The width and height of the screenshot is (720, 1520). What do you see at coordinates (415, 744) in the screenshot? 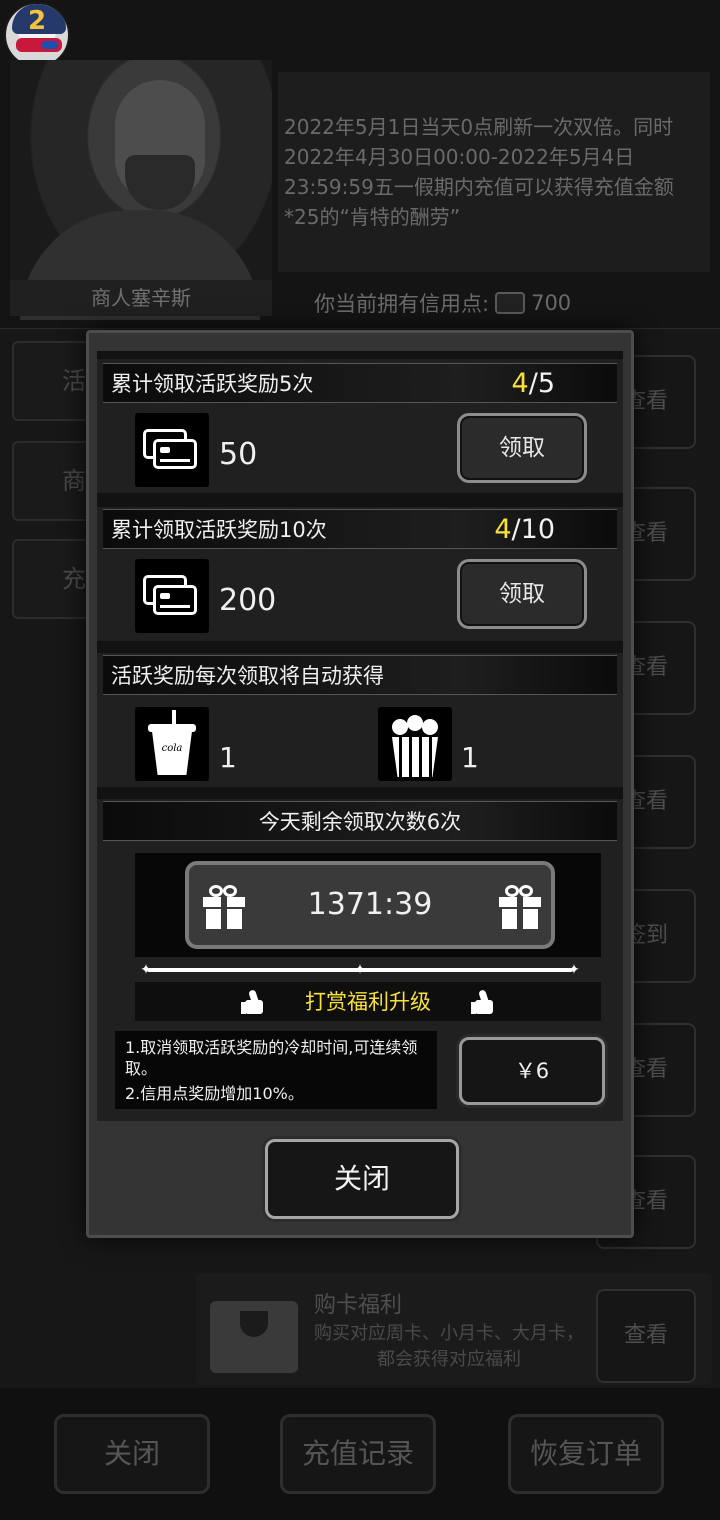
I see `popcorn-icon` at bounding box center [415, 744].